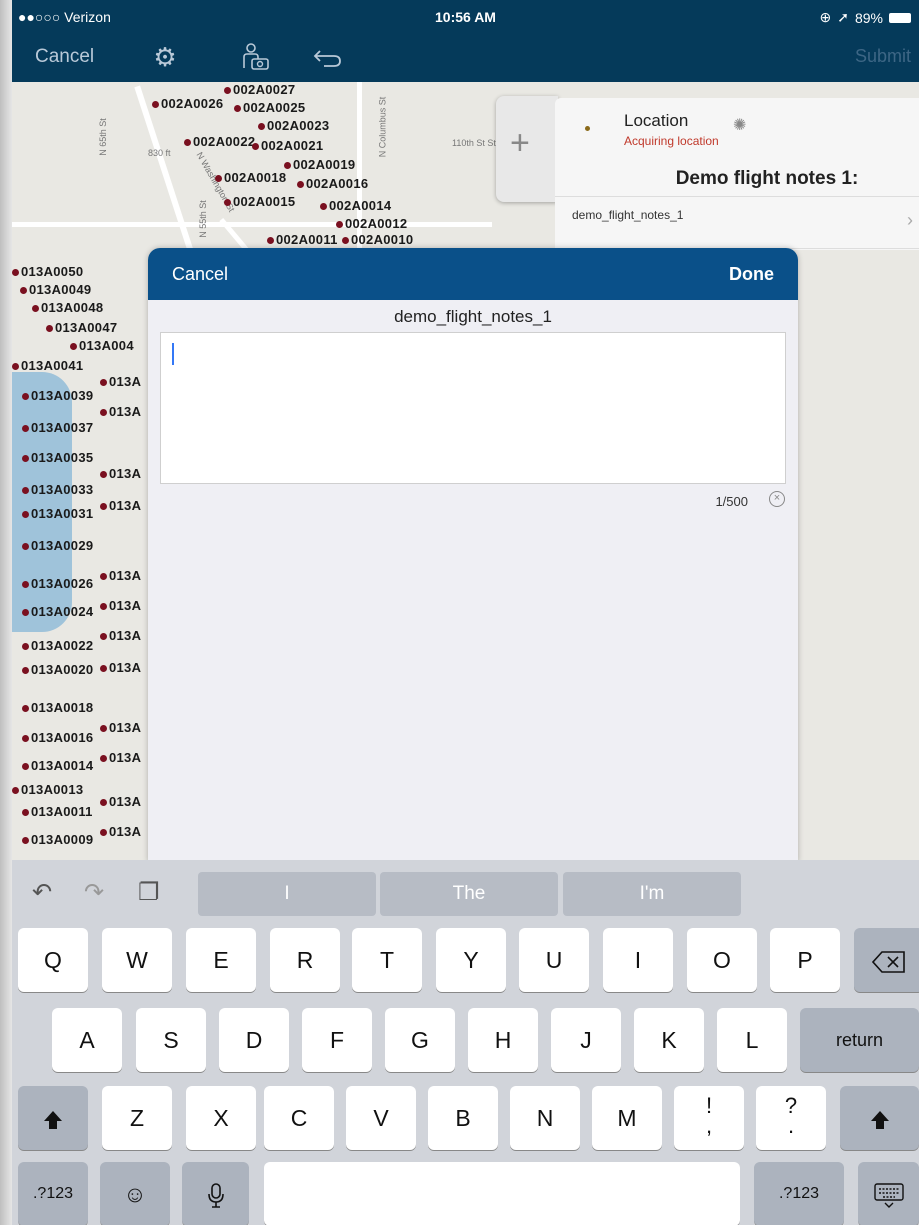 Image resolution: width=919 pixels, height=1225 pixels. I want to click on paste-icon: ❐, so click(149, 892).